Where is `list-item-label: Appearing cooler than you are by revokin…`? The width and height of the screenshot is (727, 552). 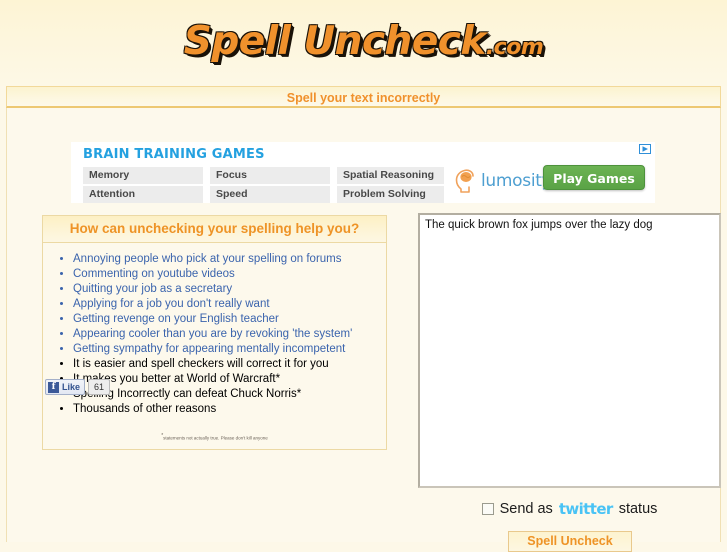 list-item-label: Appearing cooler than you are by revokin… is located at coordinates (213, 334).